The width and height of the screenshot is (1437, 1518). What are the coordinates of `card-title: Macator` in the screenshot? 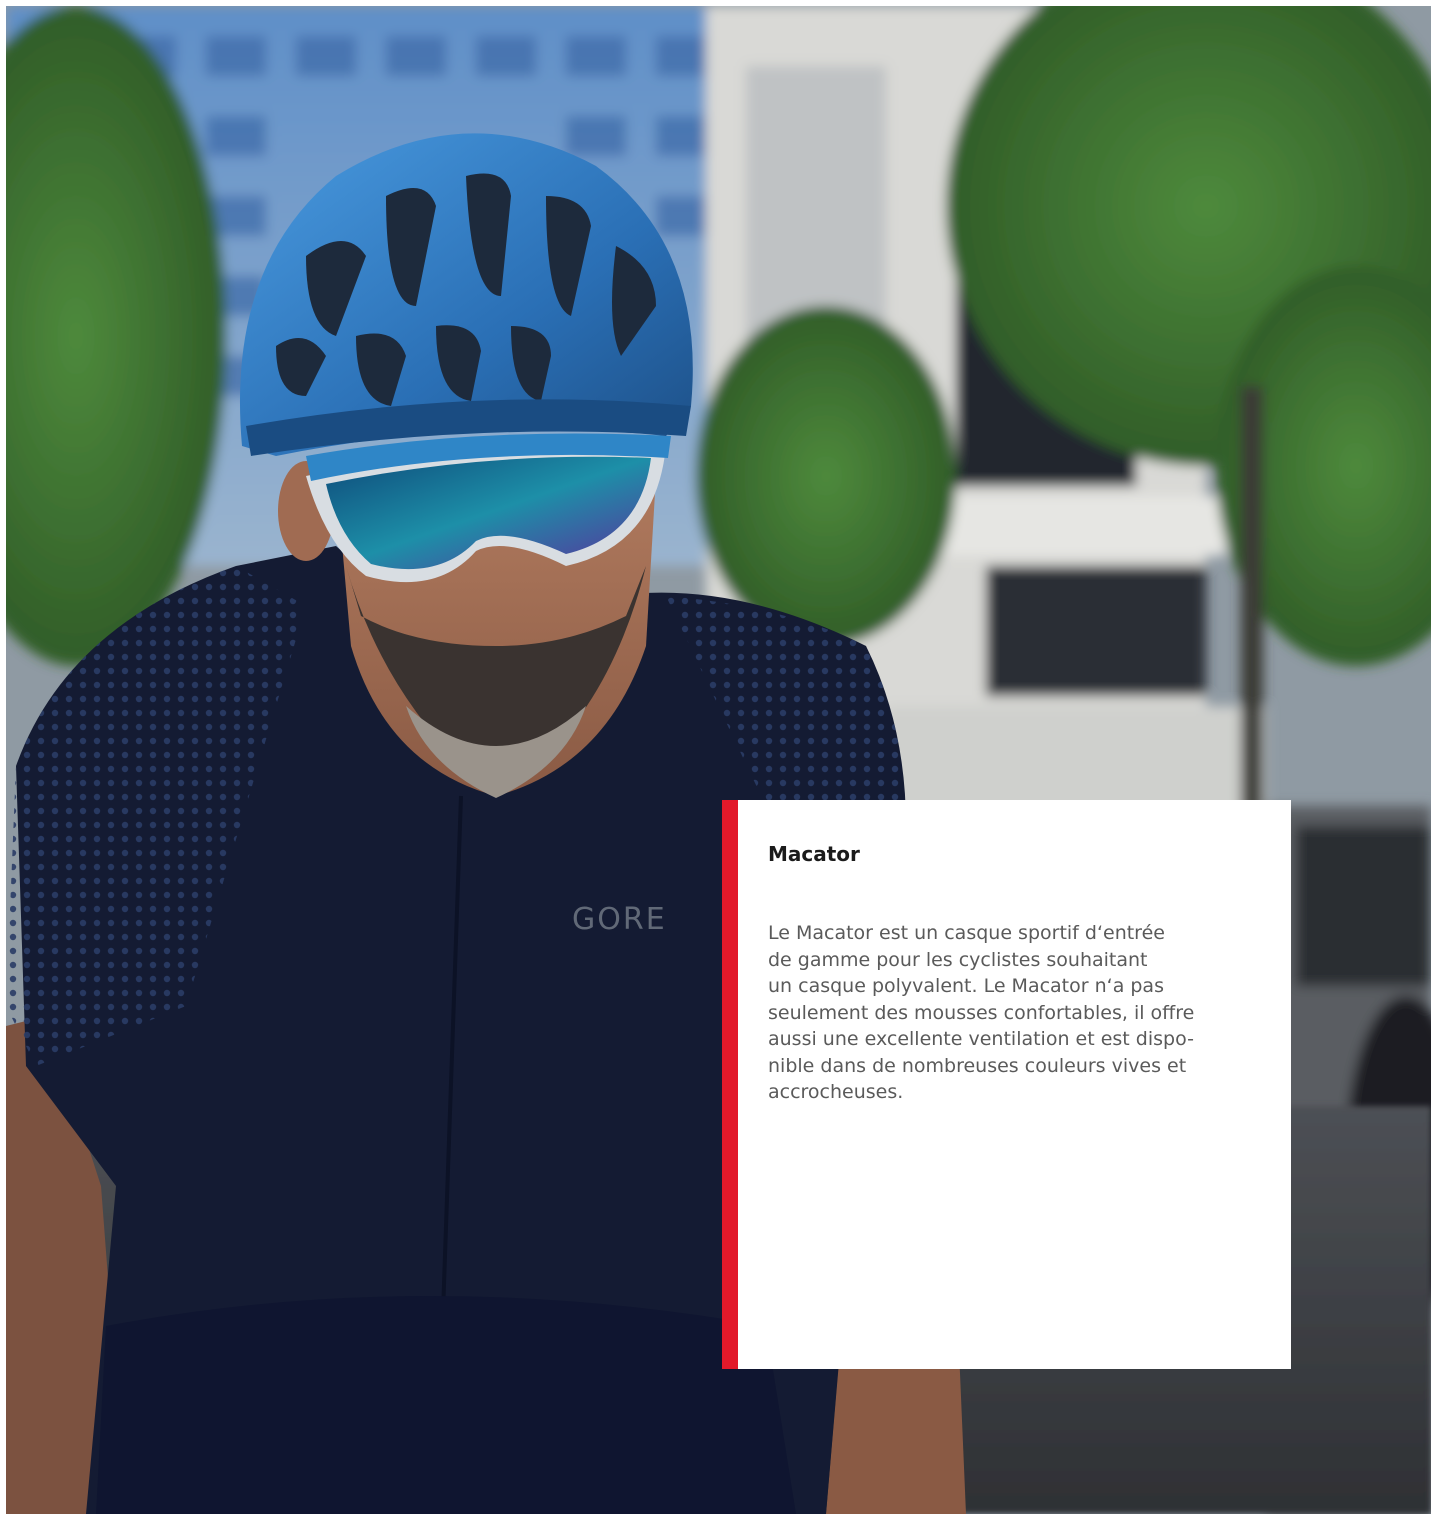 It's located at (814, 854).